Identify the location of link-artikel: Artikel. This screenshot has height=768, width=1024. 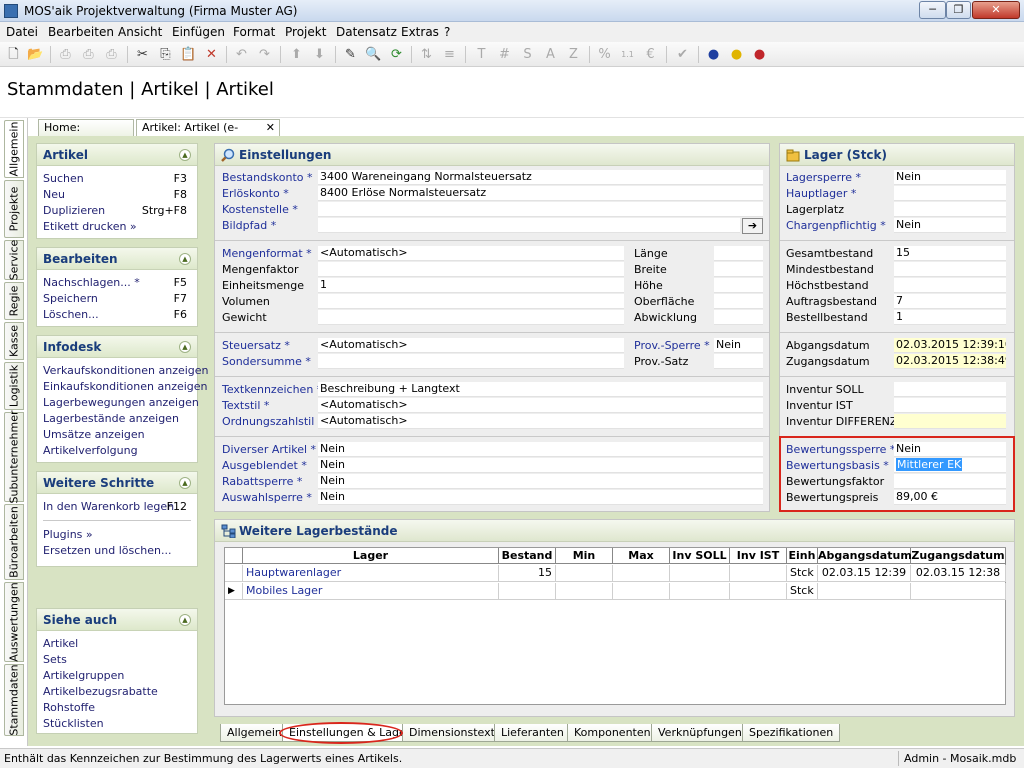
(60, 643).